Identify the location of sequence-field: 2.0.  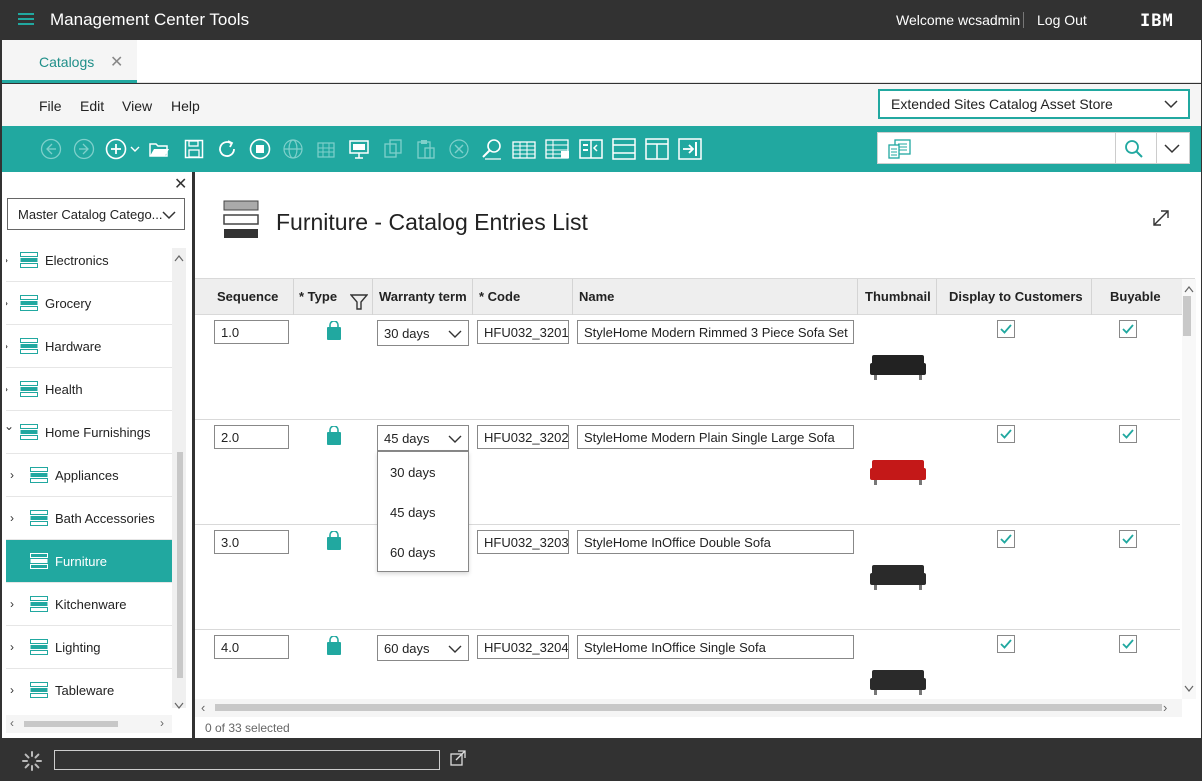
(251, 437).